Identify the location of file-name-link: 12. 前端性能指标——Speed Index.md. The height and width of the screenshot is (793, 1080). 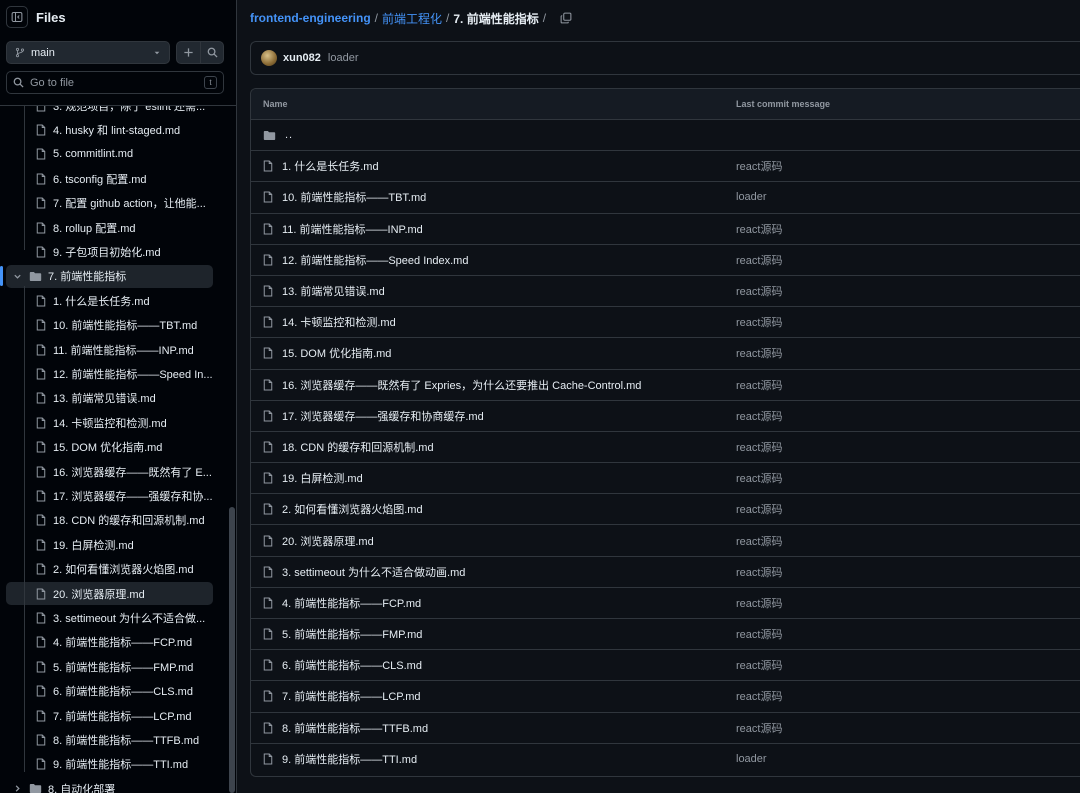
(375, 260).